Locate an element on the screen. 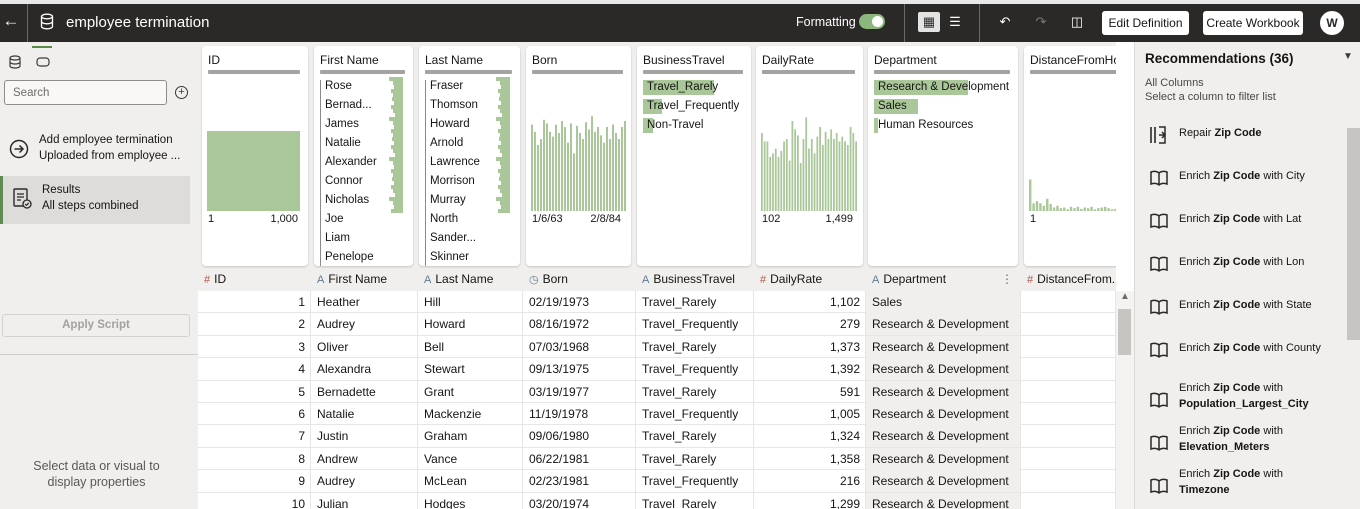  table-cell: 02/23/1981 is located at coordinates (579, 481).